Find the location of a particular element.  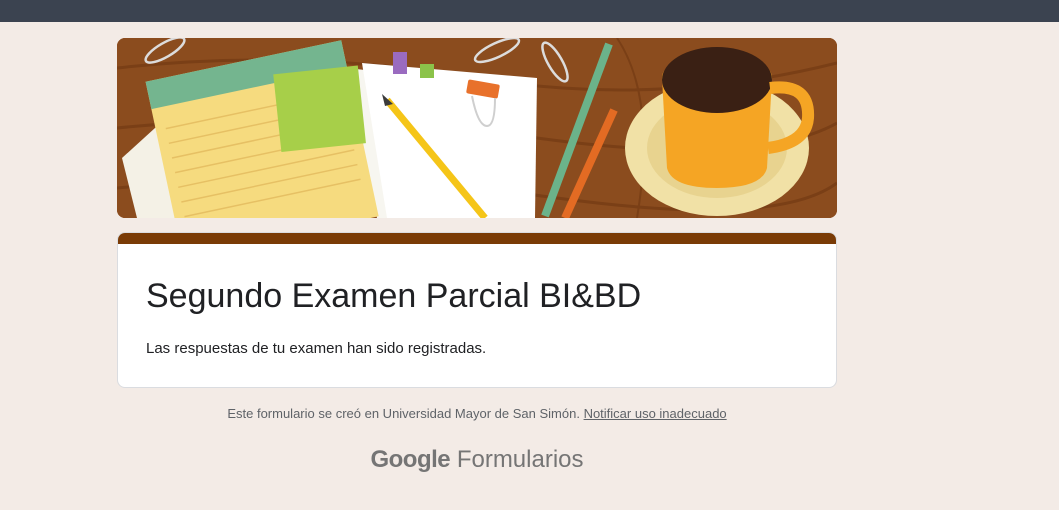

google-wordmark: Google is located at coordinates (410, 459).